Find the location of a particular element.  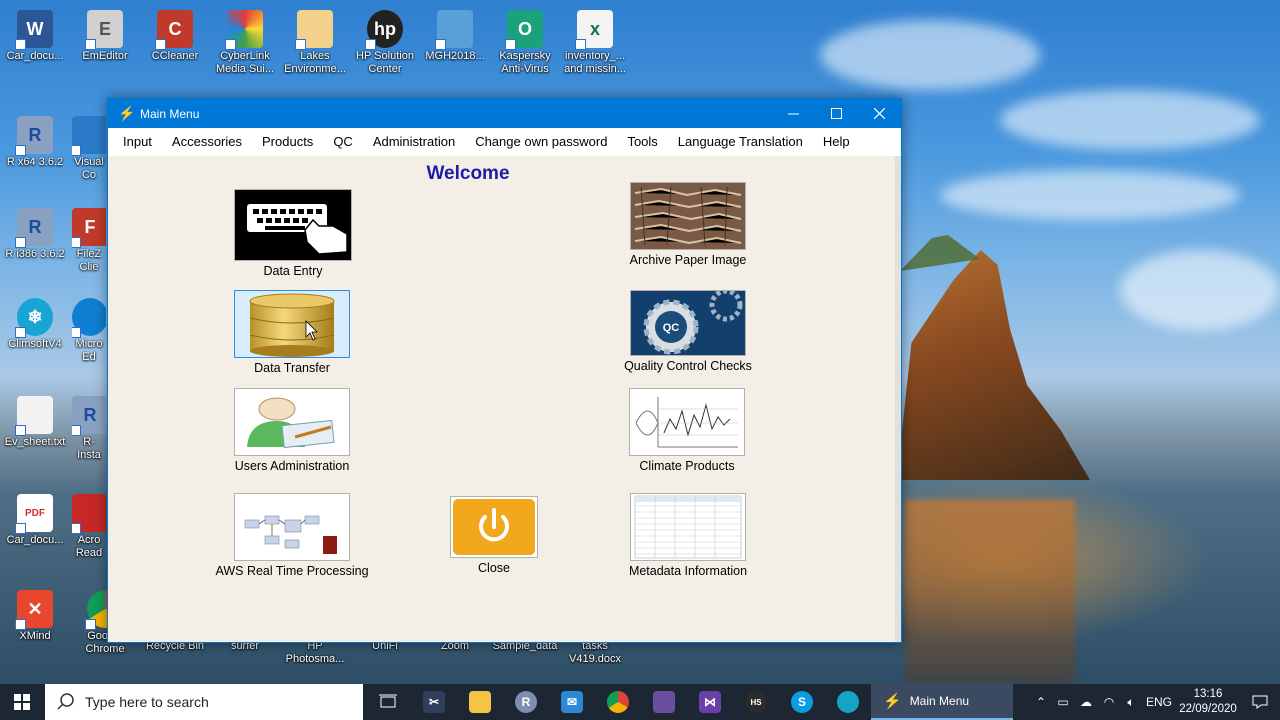

desktop-icon-hp-solution: hp HP Solution Center is located at coordinates (385, 43).